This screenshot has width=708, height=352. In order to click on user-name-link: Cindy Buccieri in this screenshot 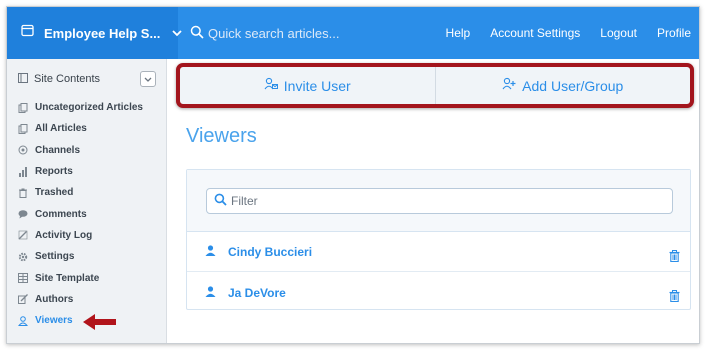, I will do `click(270, 252)`.